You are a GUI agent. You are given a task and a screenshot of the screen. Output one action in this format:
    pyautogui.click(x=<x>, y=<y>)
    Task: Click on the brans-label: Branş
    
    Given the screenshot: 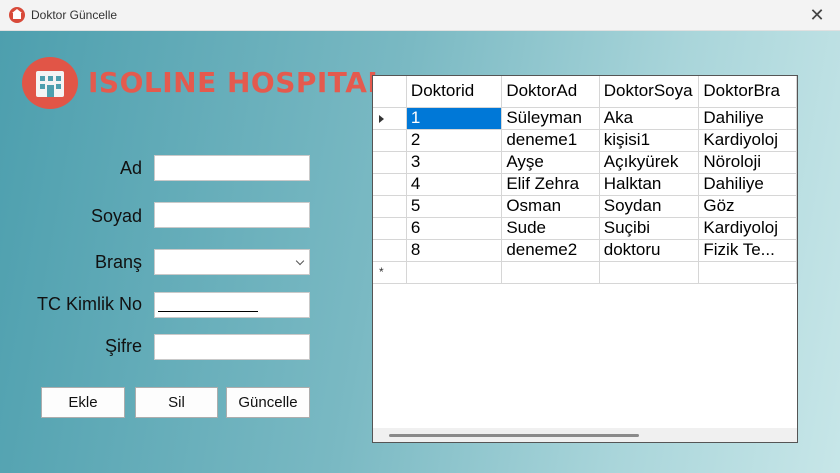 What is the action you would take?
    pyautogui.click(x=118, y=262)
    